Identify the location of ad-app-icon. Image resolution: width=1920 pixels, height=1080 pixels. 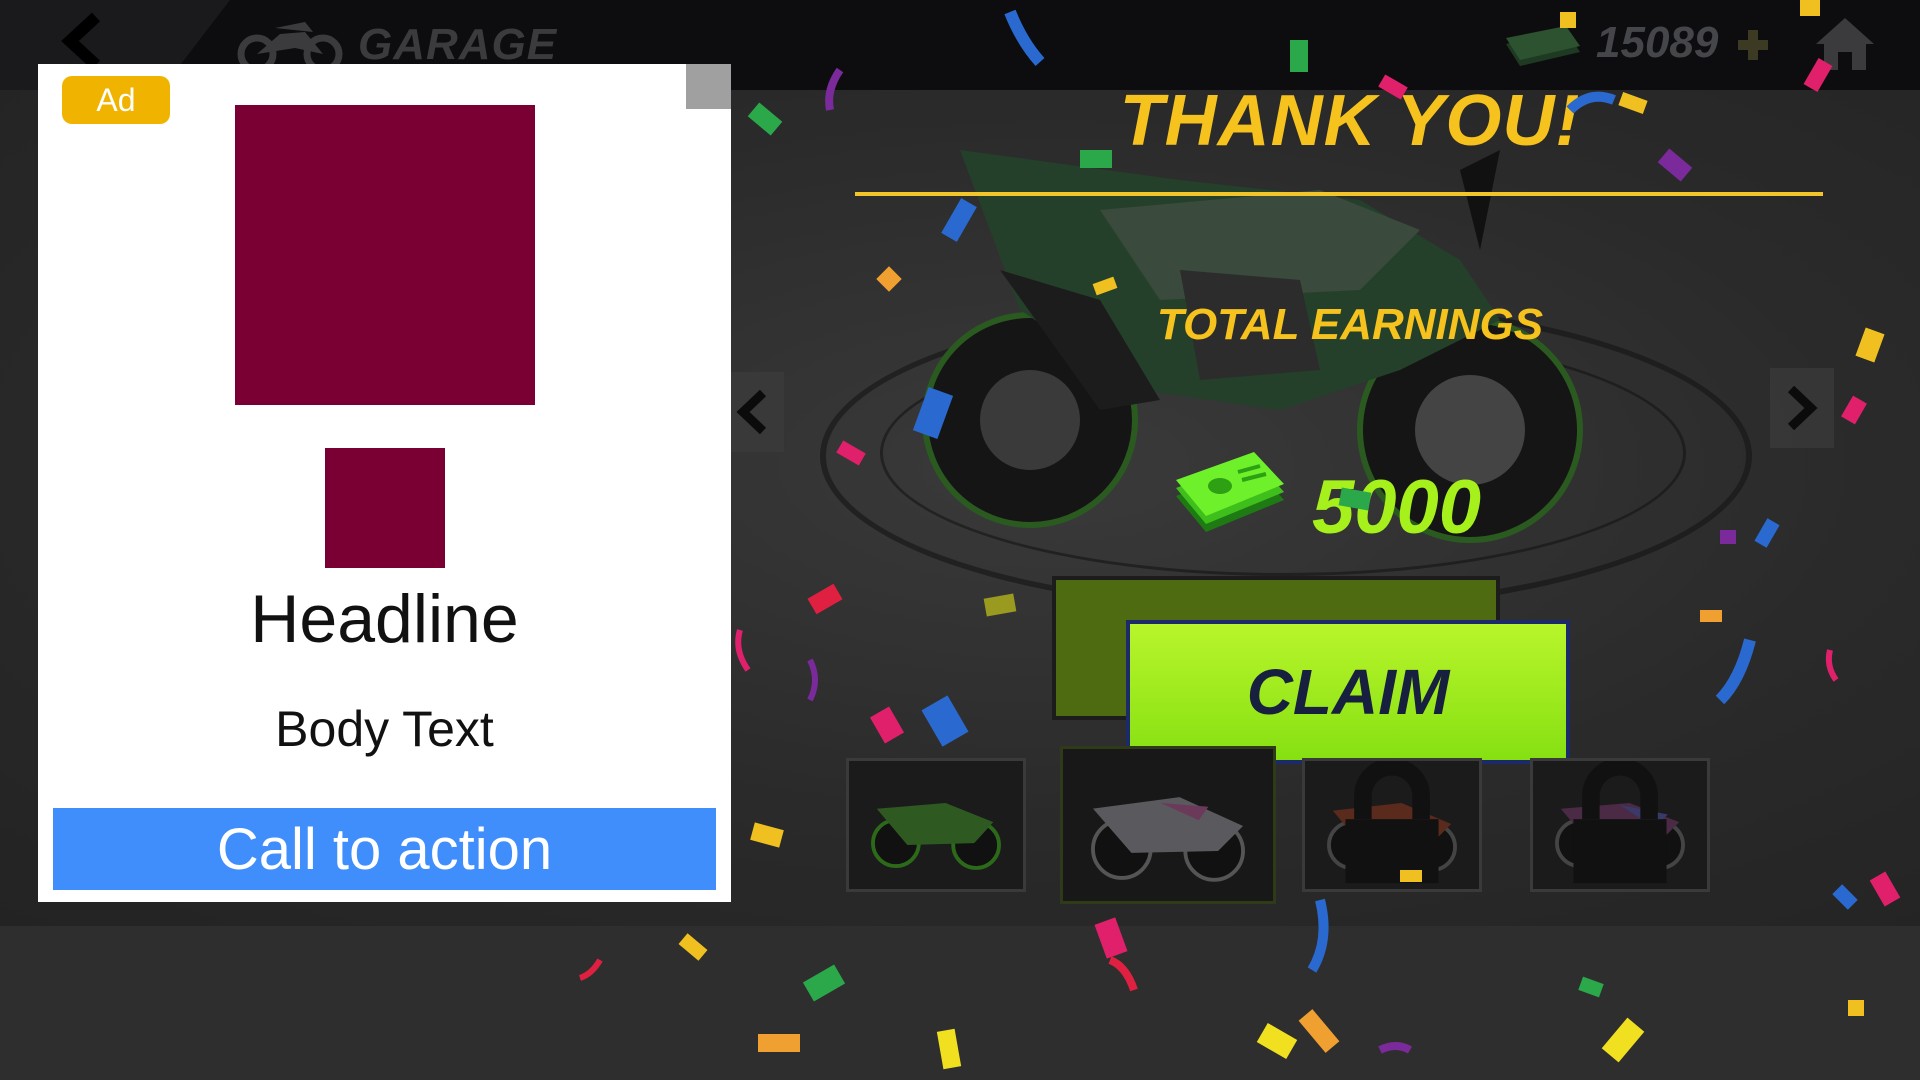
(385, 508).